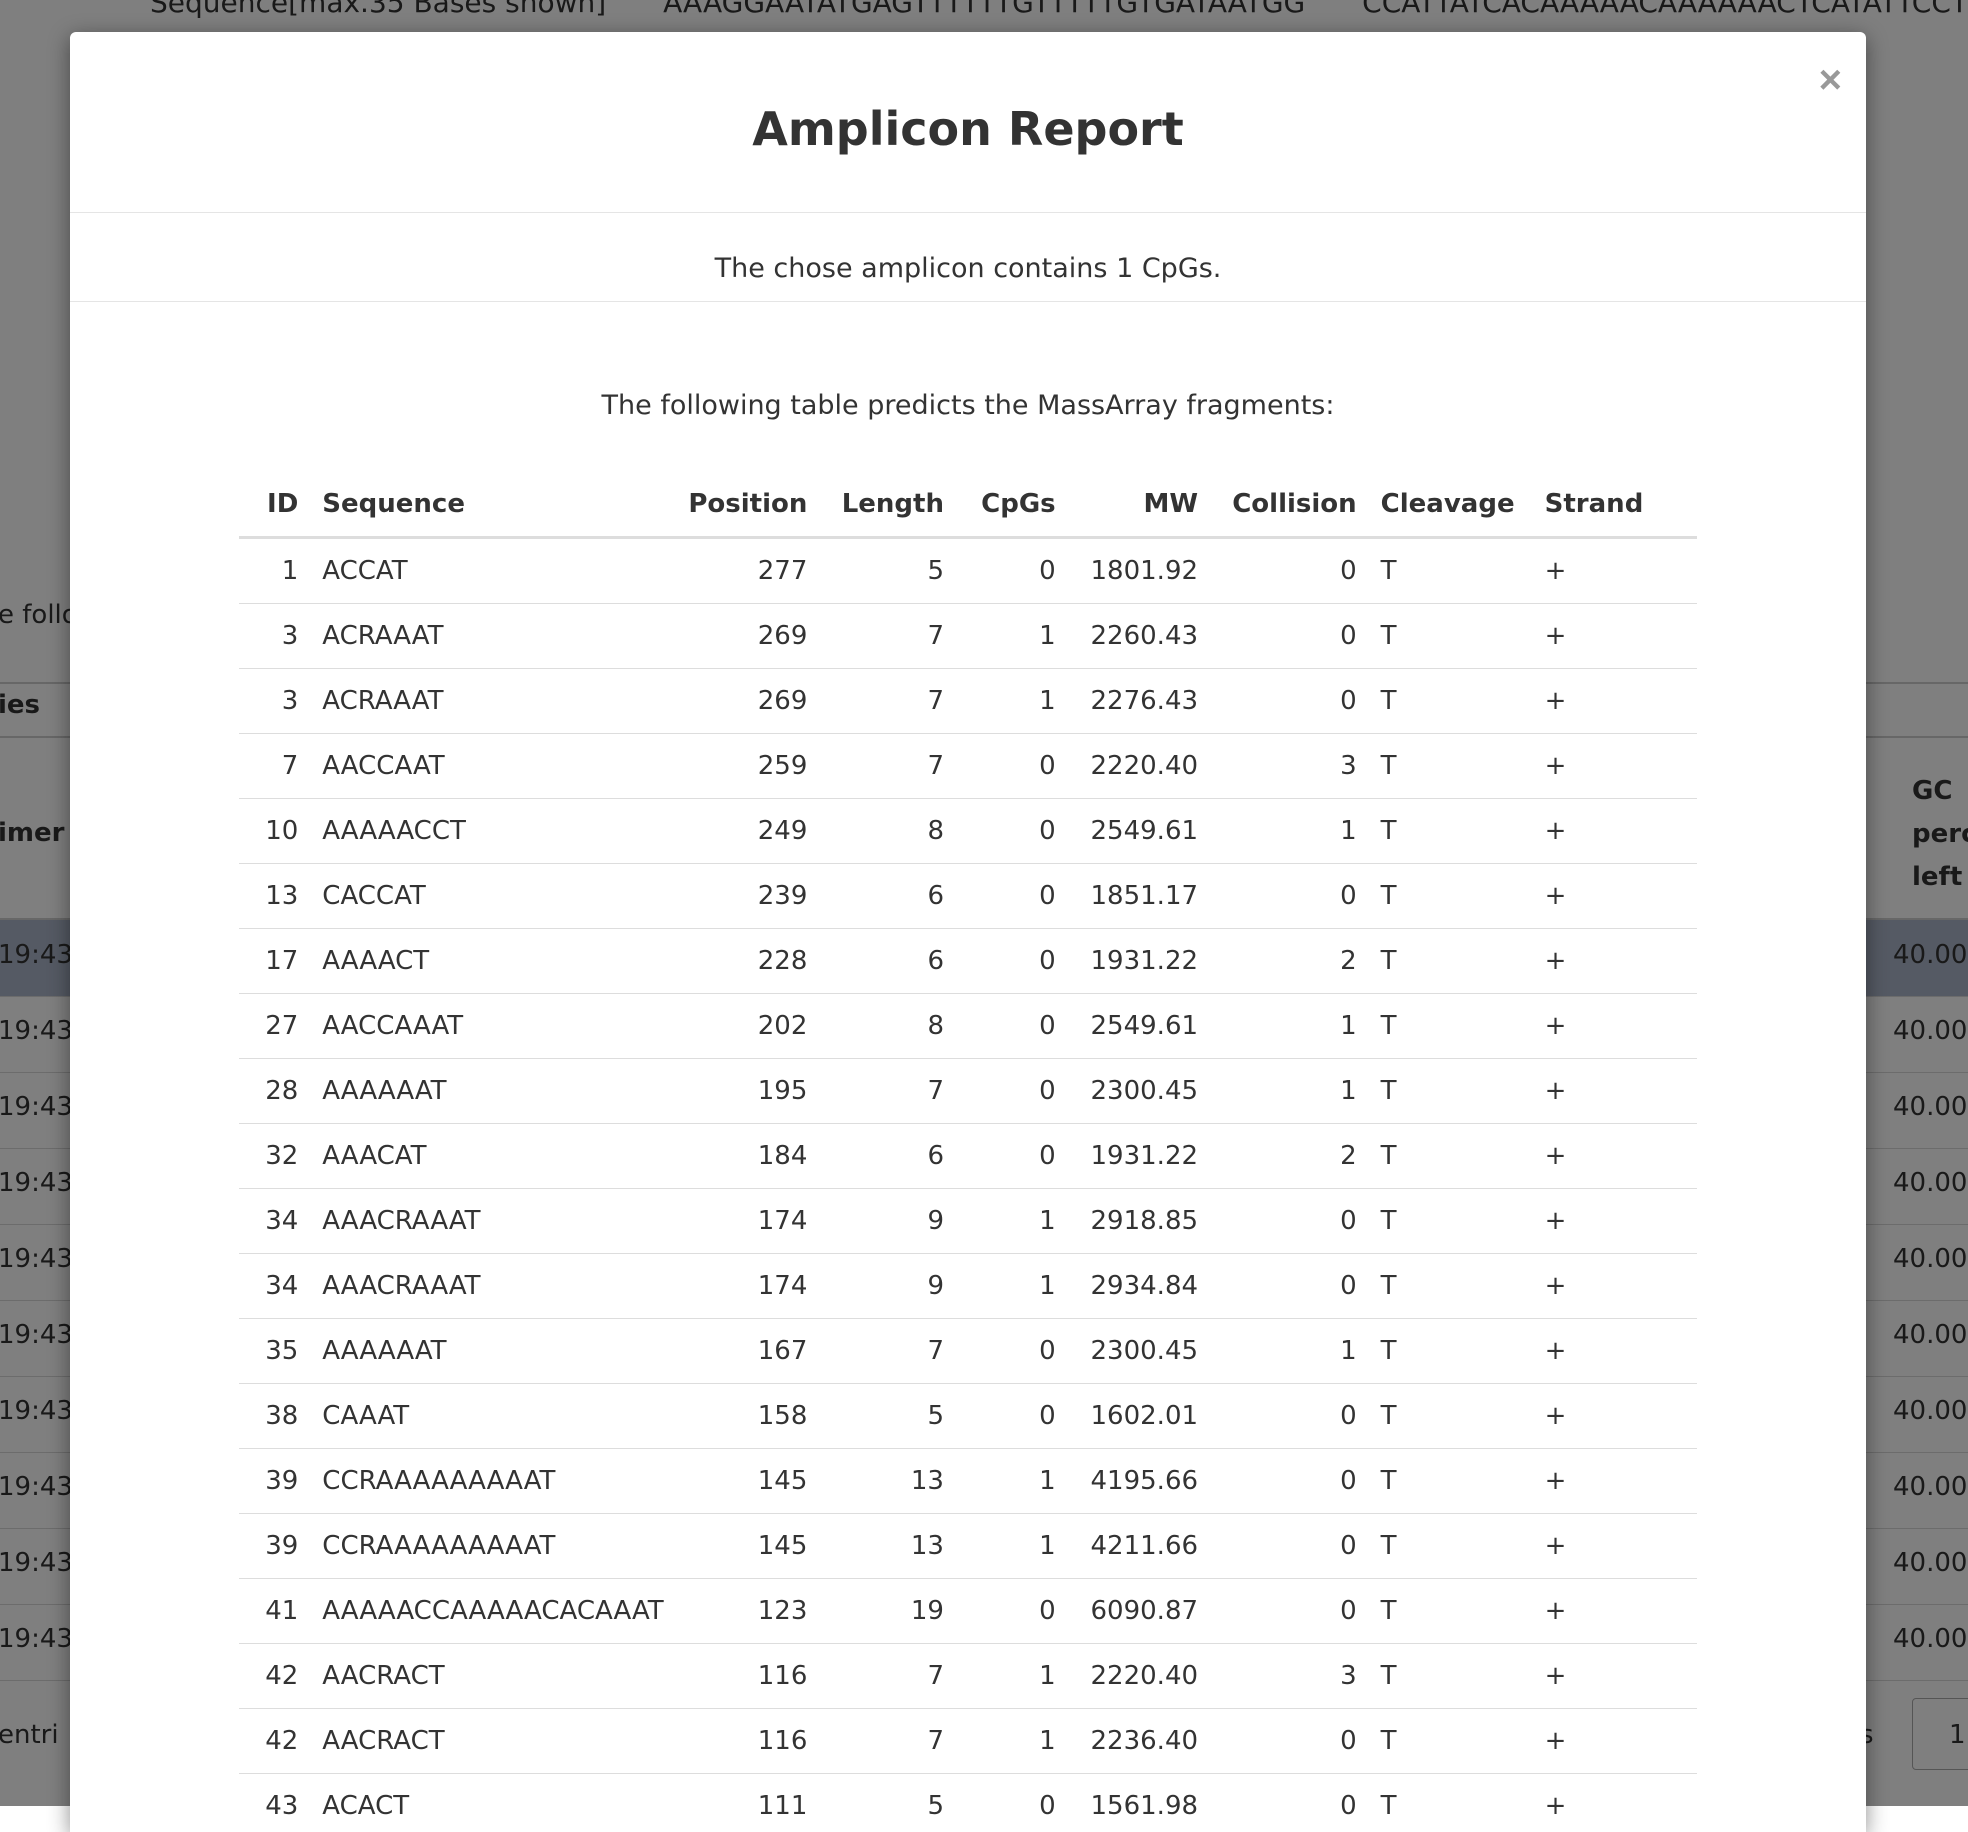 This screenshot has width=1968, height=1832. Describe the element at coordinates (274, 505) in the screenshot. I see `column-header-id: ID` at that location.